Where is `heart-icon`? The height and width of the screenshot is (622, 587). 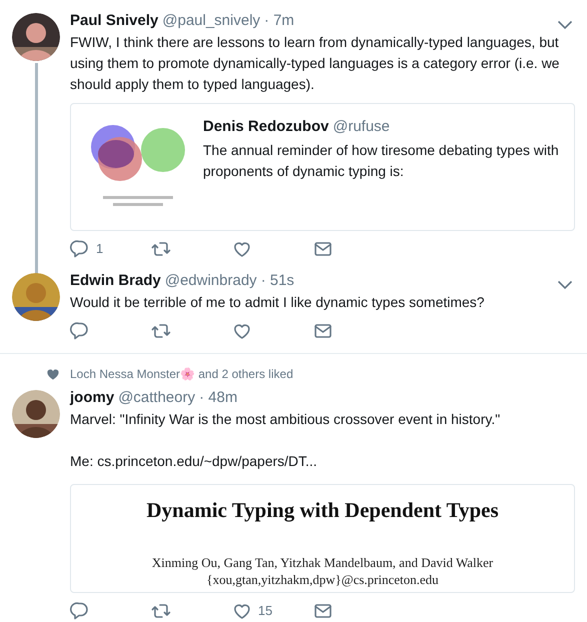 heart-icon is located at coordinates (53, 374).